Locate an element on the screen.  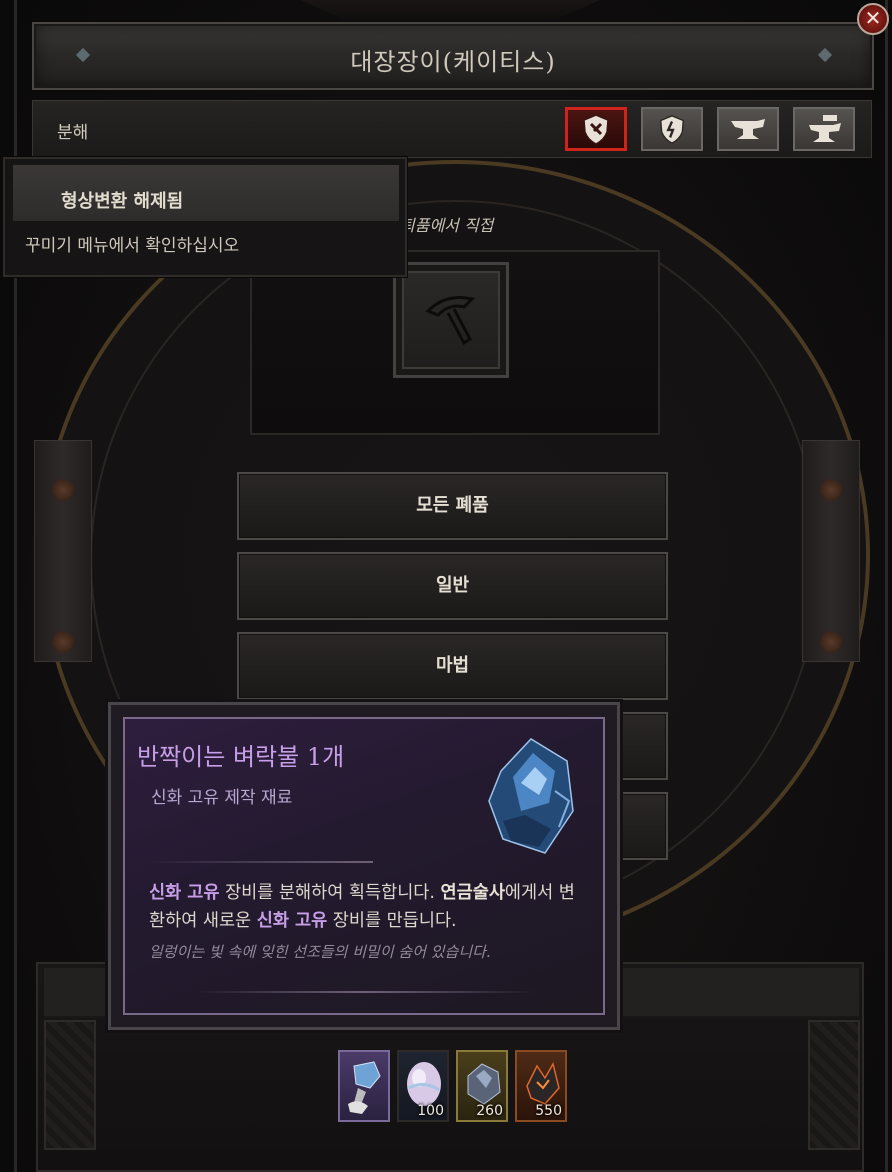
salvage-info-text: 퇴품에서 직접 is located at coordinates (447, 225).